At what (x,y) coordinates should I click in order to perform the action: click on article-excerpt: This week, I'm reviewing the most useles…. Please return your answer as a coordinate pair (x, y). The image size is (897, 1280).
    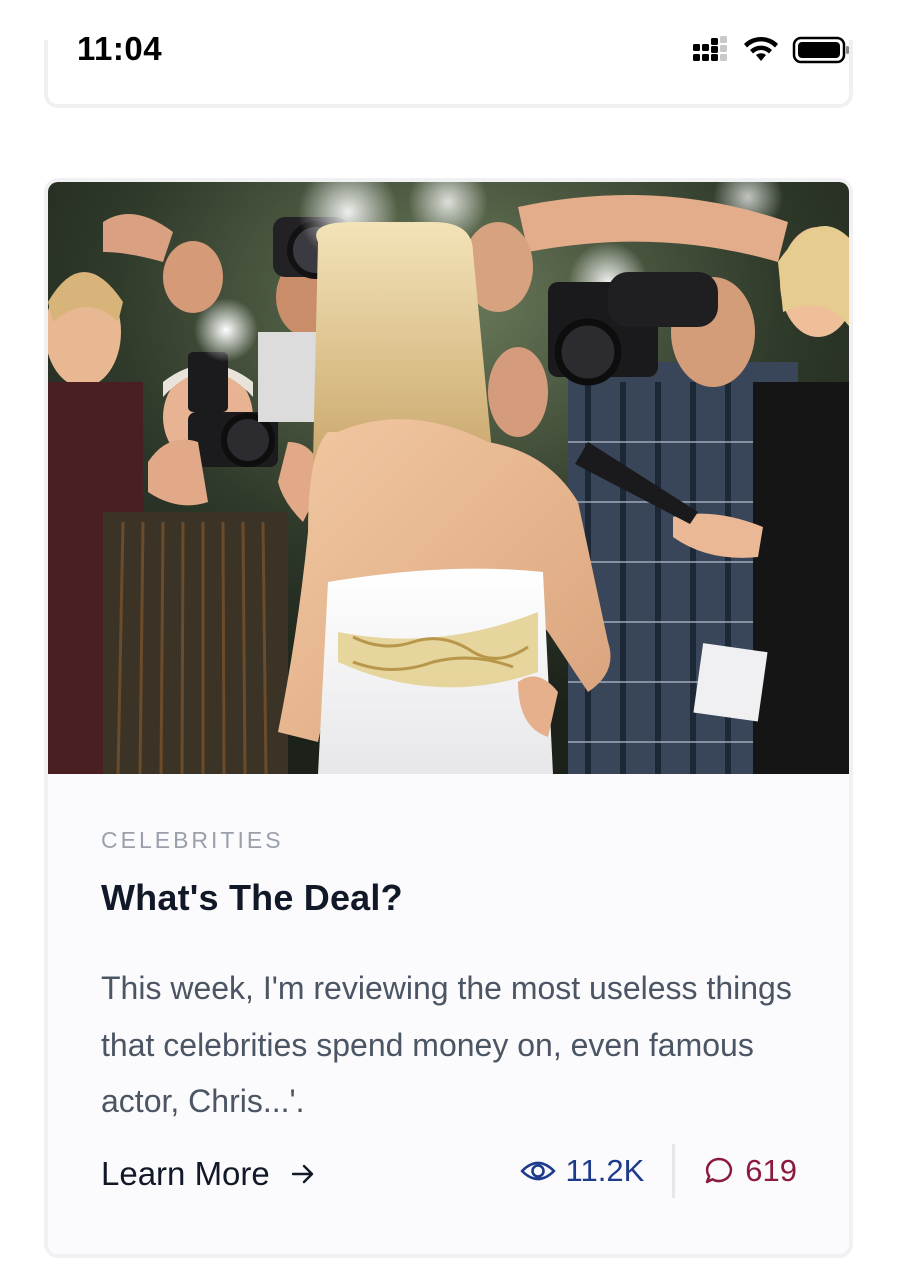
    Looking at the image, I should click on (446, 1044).